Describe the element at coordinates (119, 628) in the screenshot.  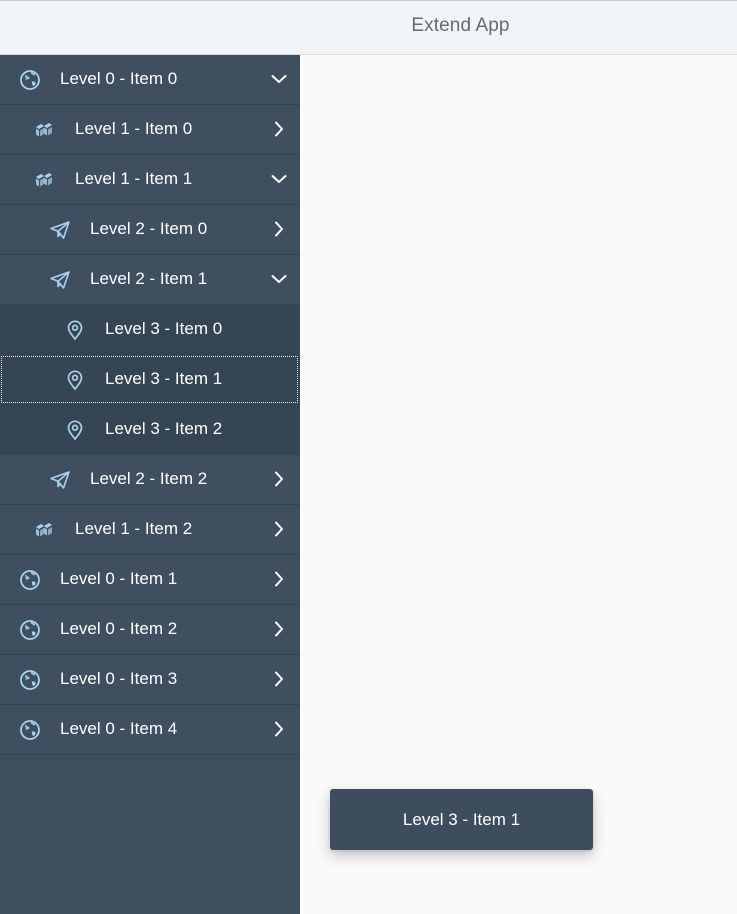
I see `nav-item-label: Level 0 - Item 2` at that location.